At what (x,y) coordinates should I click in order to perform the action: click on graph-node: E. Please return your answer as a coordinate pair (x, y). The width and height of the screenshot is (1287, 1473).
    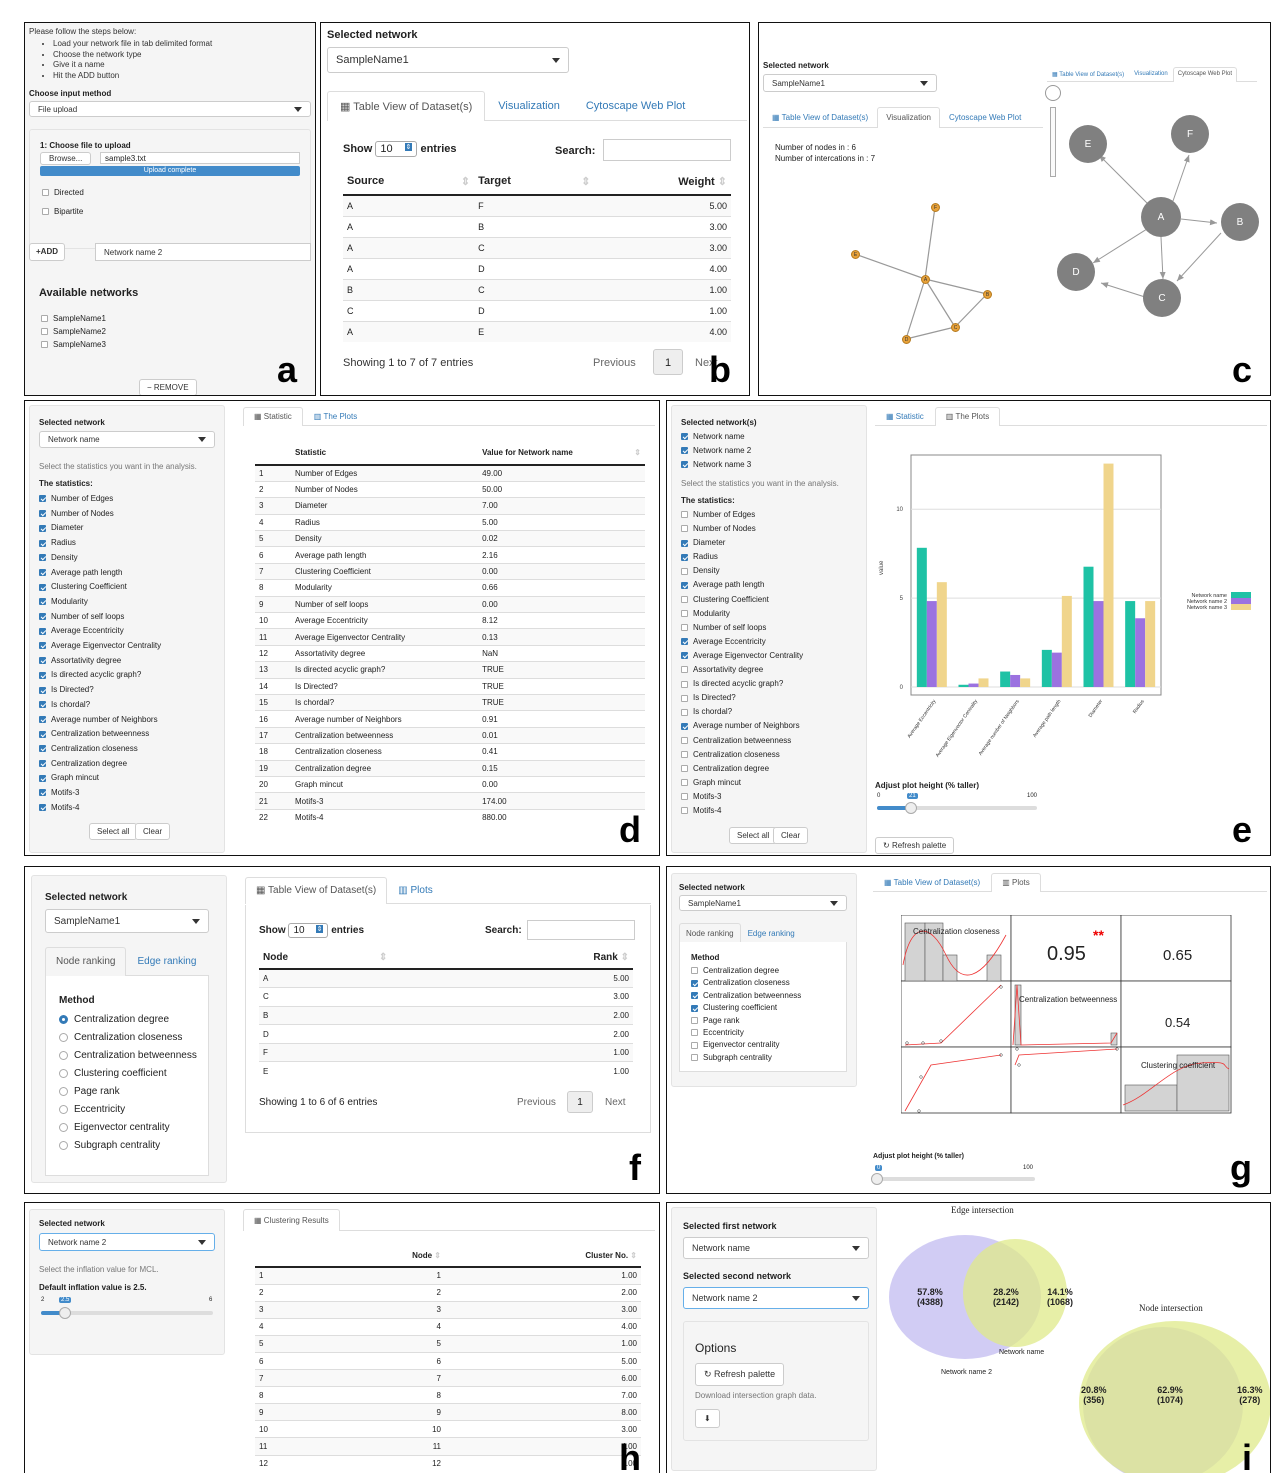
    Looking at the image, I should click on (1088, 144).